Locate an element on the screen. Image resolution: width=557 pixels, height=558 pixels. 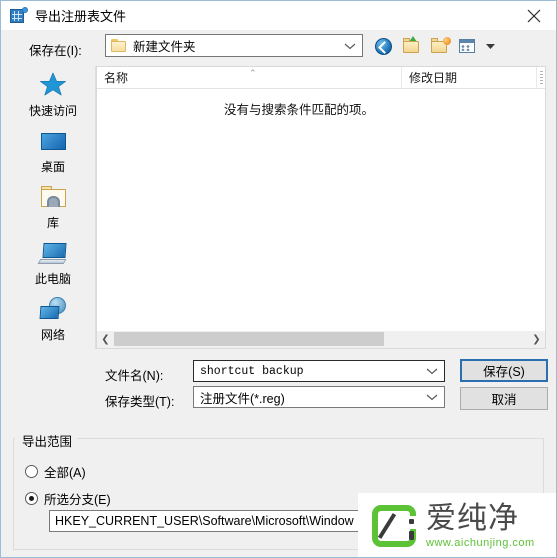
file-list-header: 名称 ⌃ 修改日期 is located at coordinates (321, 78).